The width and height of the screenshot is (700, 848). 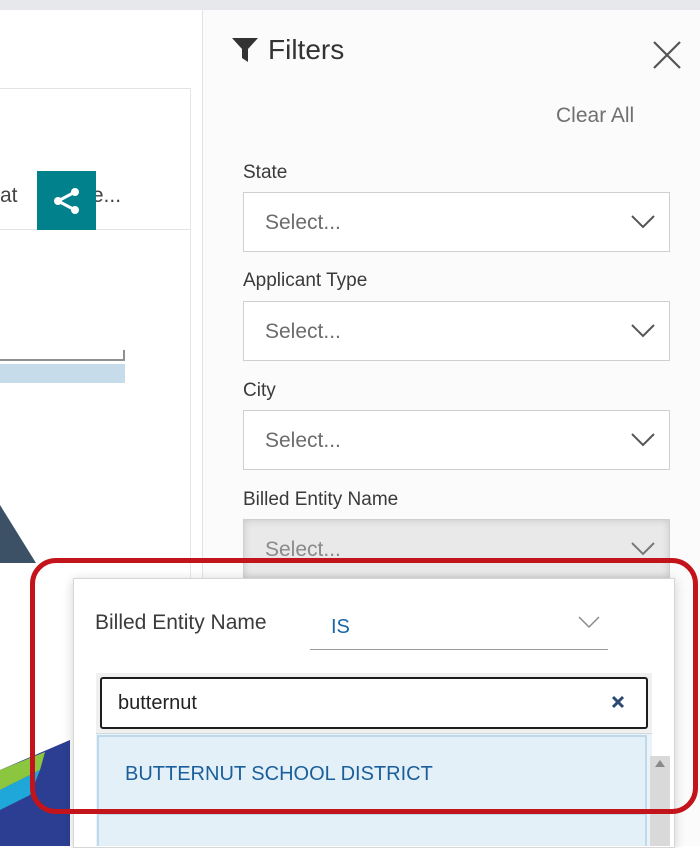 What do you see at coordinates (124, 355) in the screenshot?
I see `chart-tick` at bounding box center [124, 355].